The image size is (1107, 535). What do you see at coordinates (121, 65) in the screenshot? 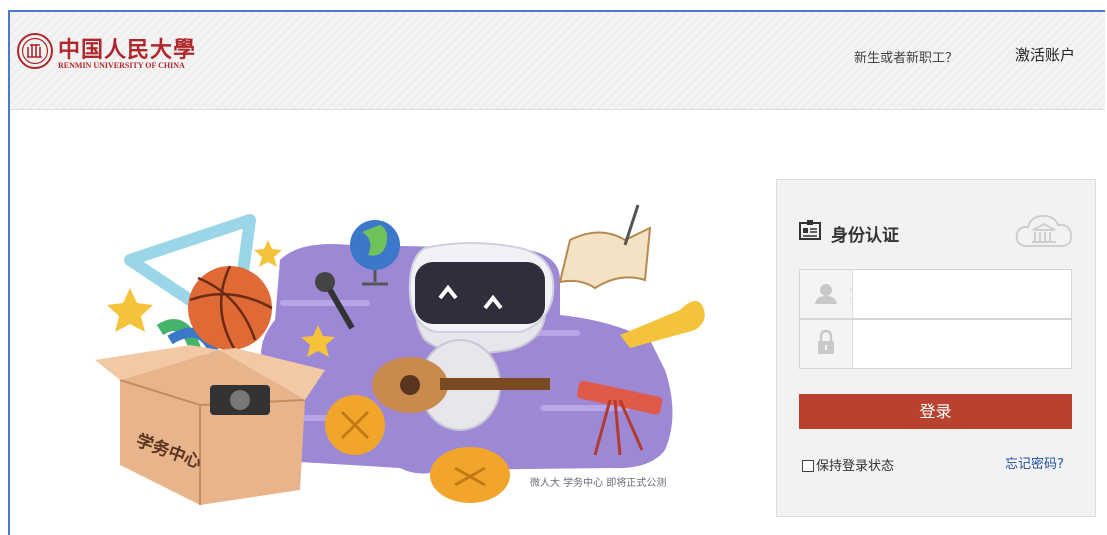
I see `logo-english-name: RENMIN UNIVERSITY OF CHINA` at bounding box center [121, 65].